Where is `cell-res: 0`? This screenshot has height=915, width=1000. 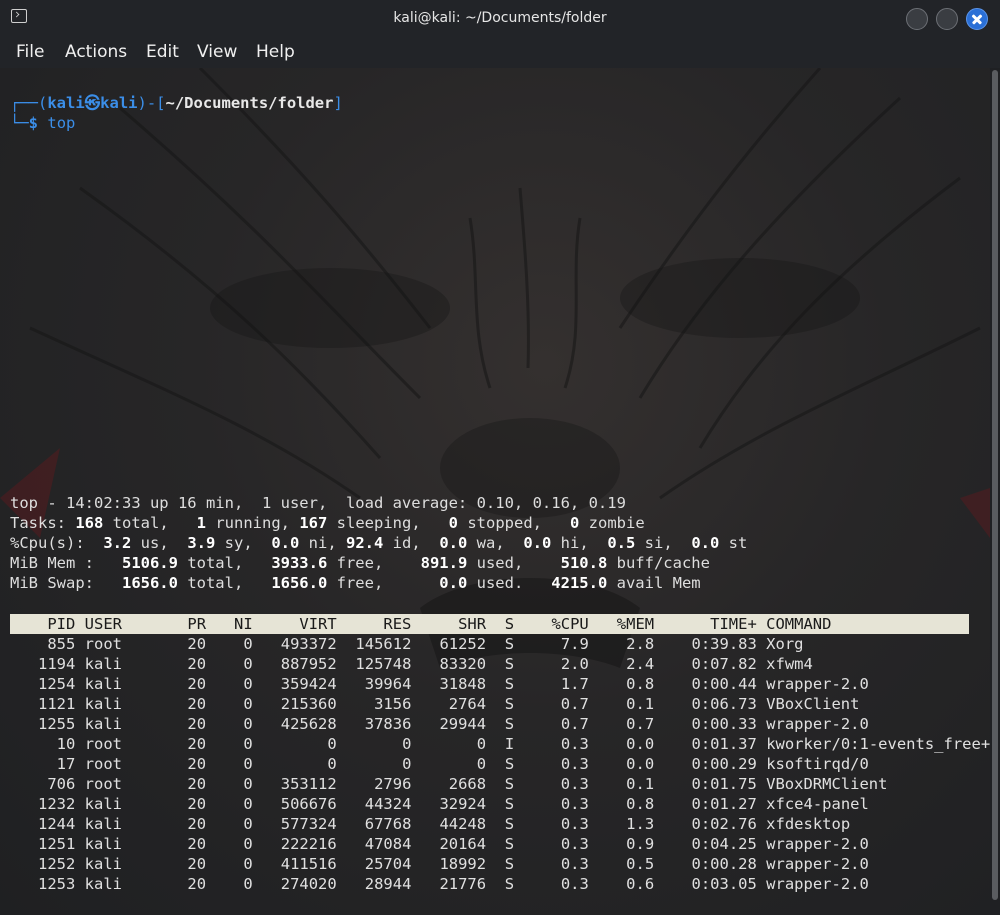
cell-res: 0 is located at coordinates (407, 764).